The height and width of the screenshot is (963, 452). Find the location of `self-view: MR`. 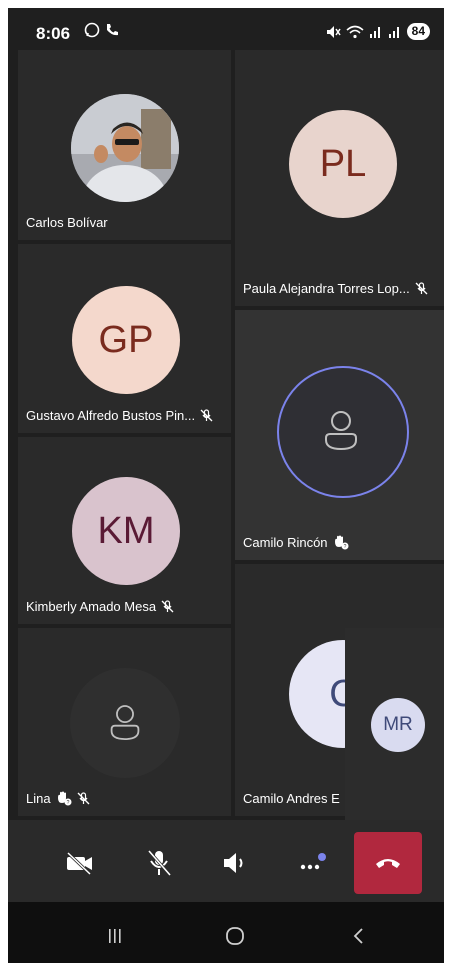

self-view: MR is located at coordinates (394, 724).